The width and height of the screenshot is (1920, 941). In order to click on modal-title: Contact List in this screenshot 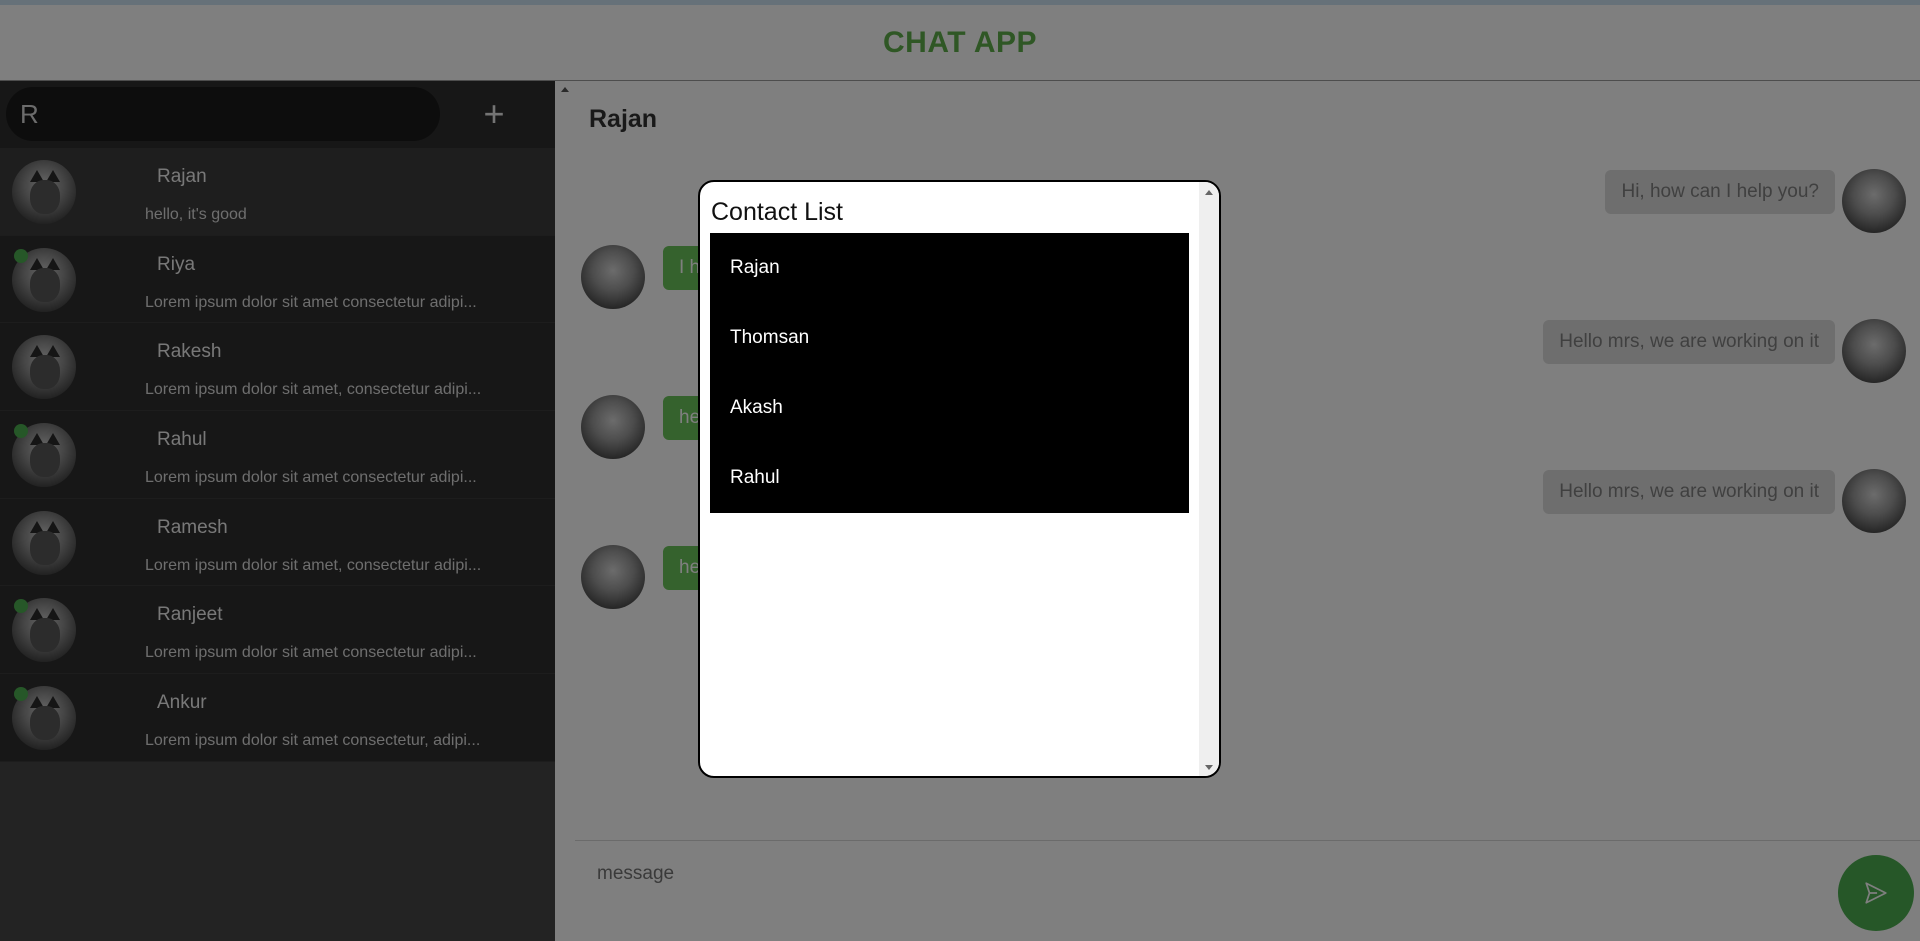, I will do `click(777, 212)`.